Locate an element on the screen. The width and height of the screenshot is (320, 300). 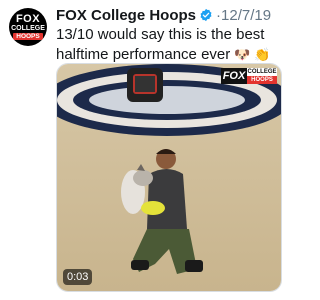
avatar-college-text: COLLEGE is located at coordinates (28, 28).